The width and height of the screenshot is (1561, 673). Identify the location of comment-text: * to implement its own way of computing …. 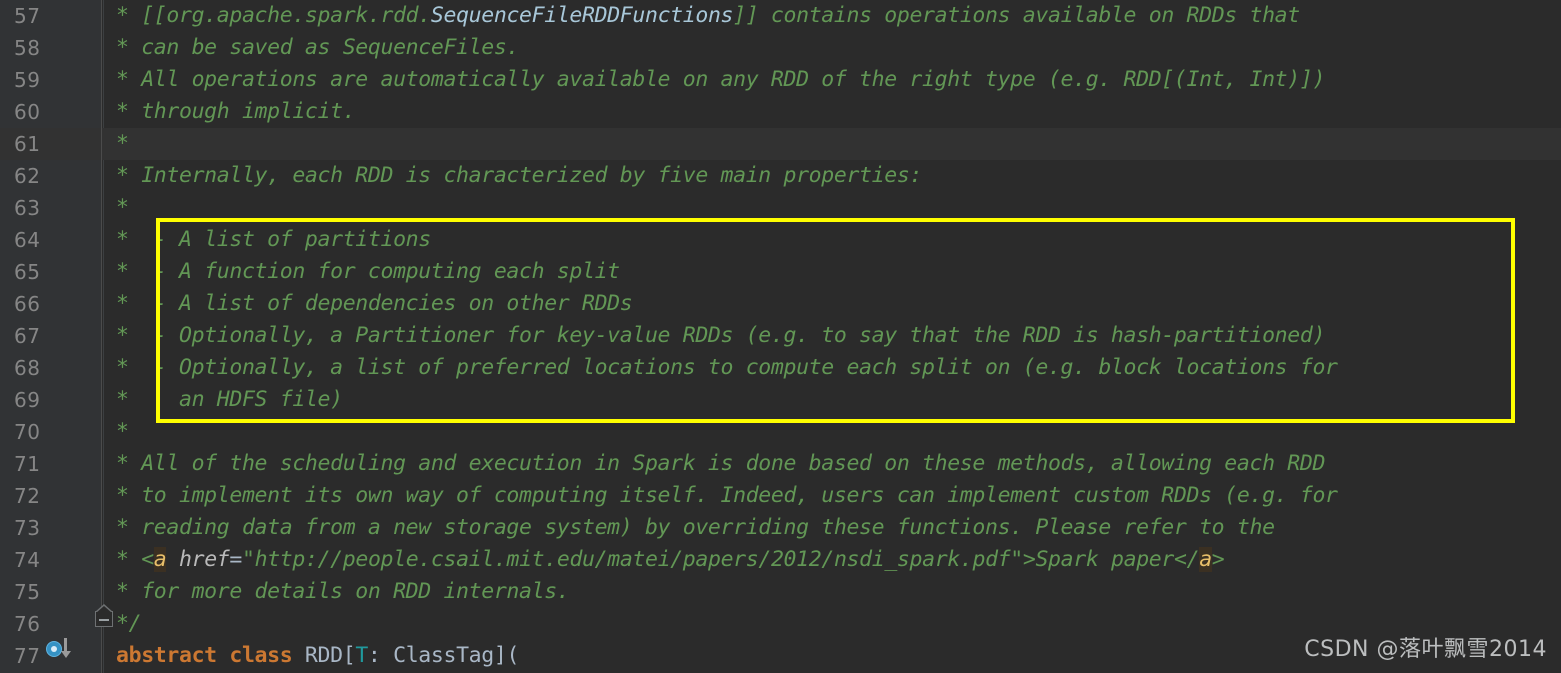
(727, 495).